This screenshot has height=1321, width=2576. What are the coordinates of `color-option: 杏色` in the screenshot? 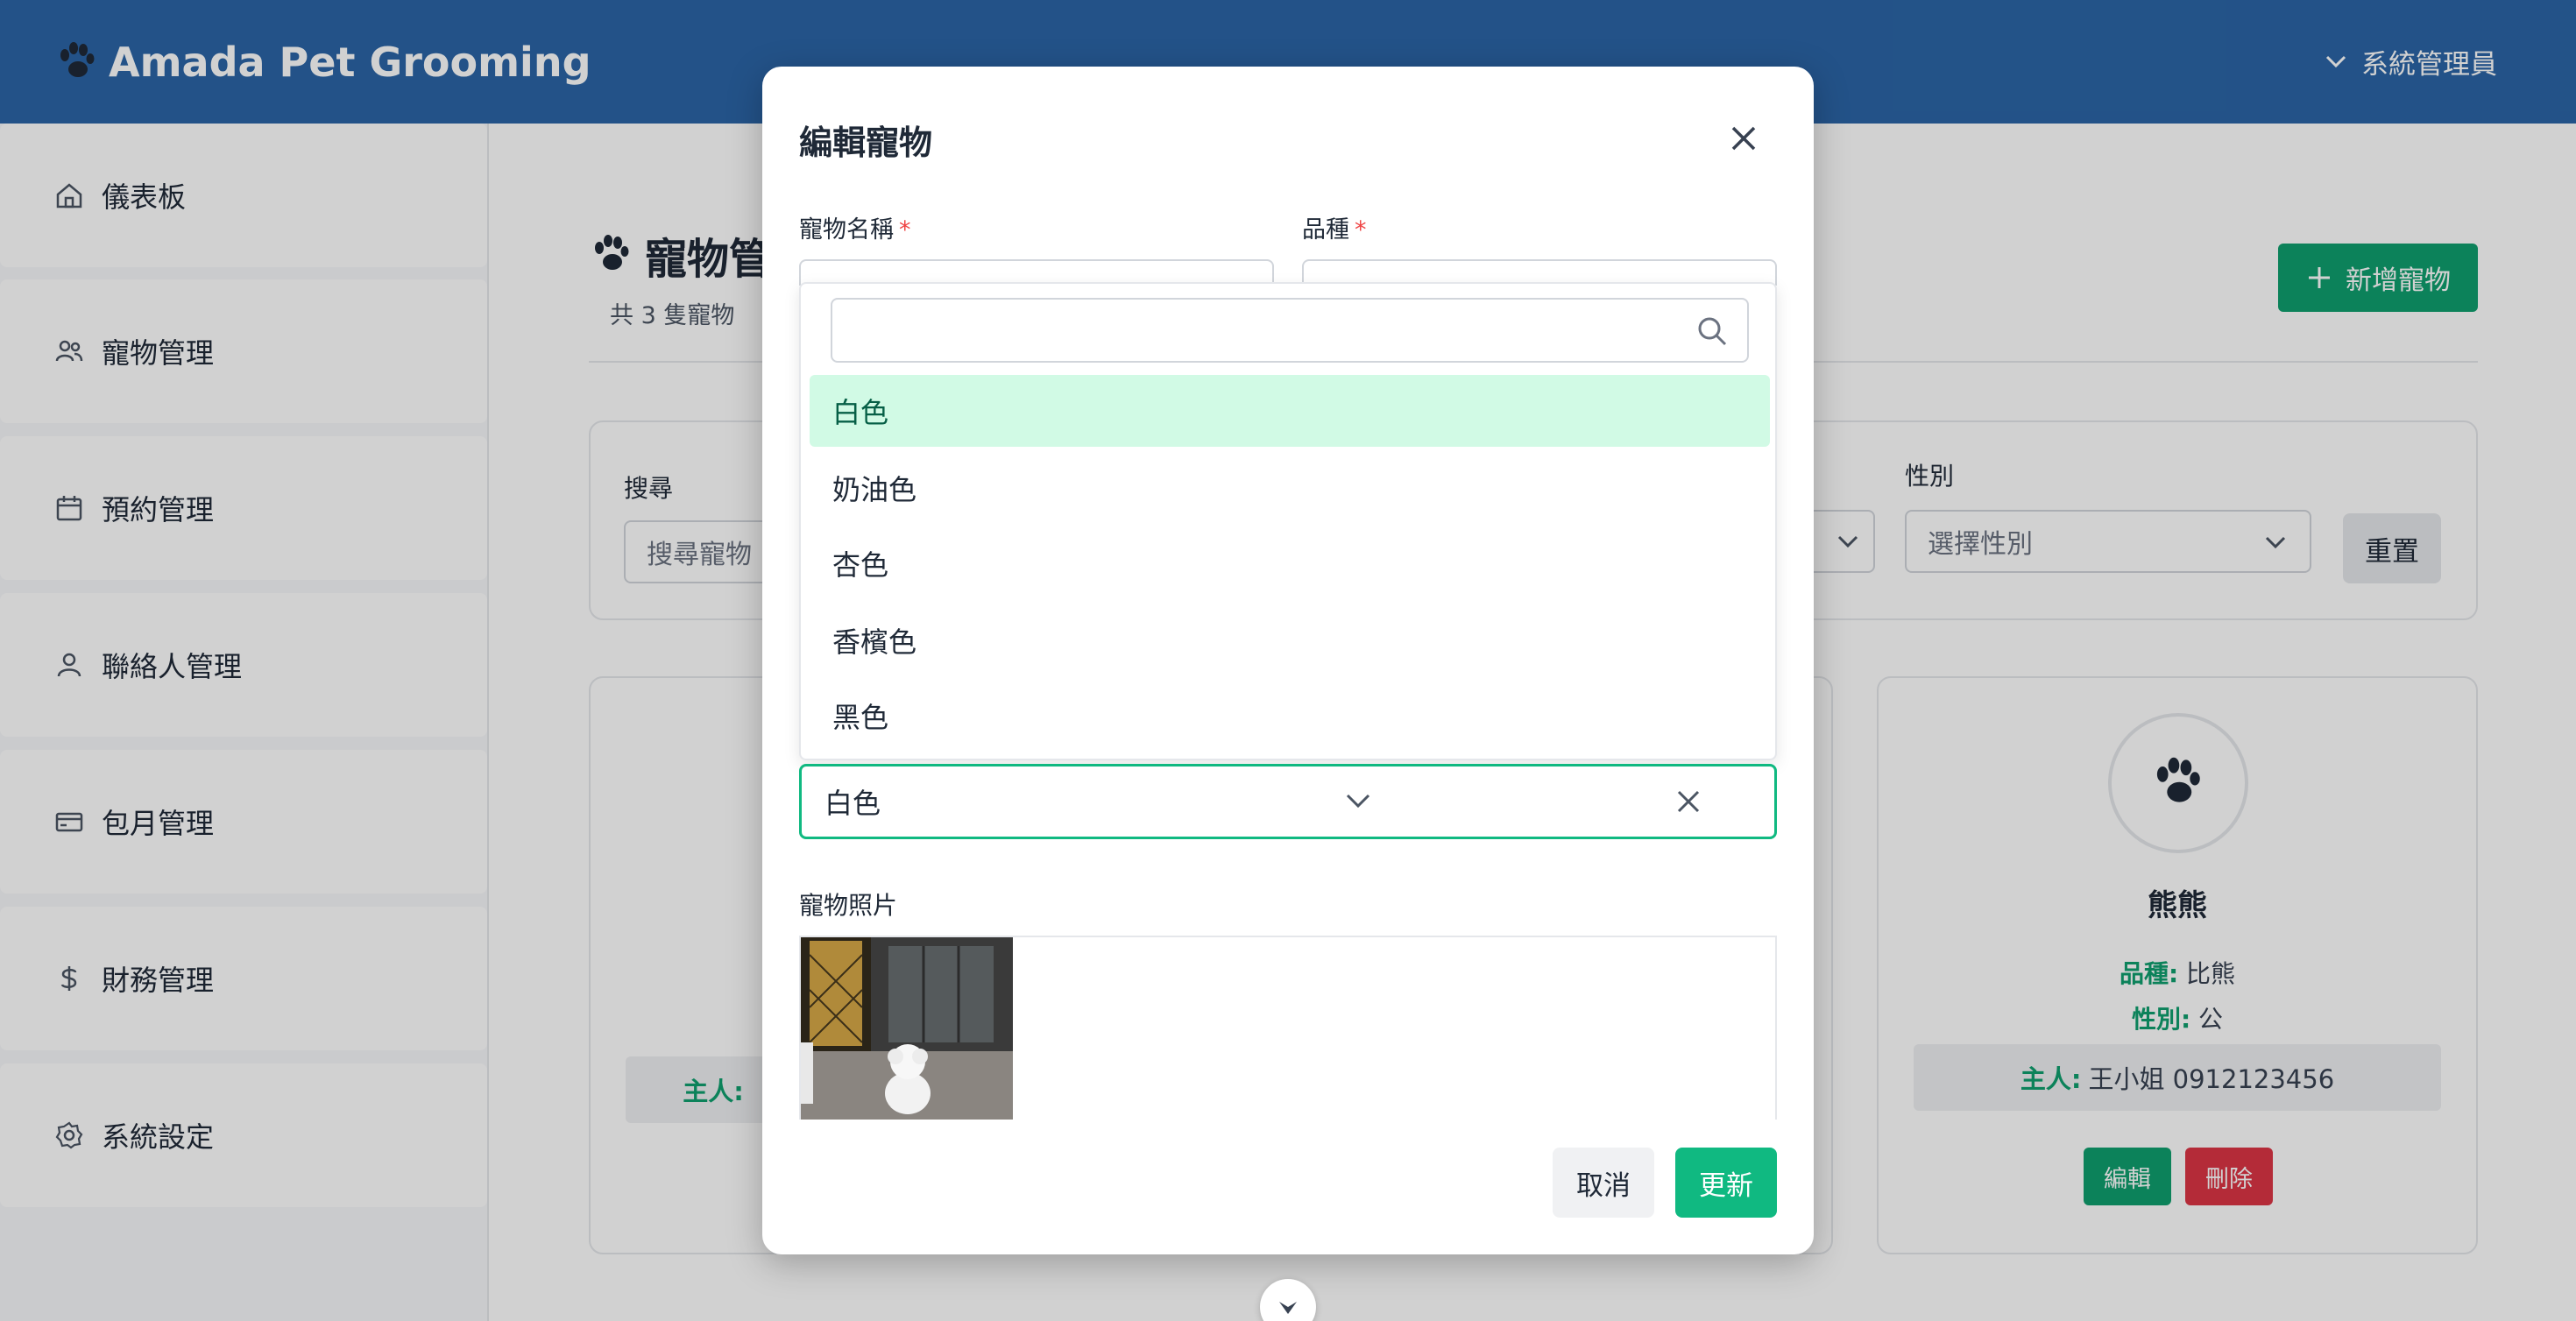 It's located at (1290, 563).